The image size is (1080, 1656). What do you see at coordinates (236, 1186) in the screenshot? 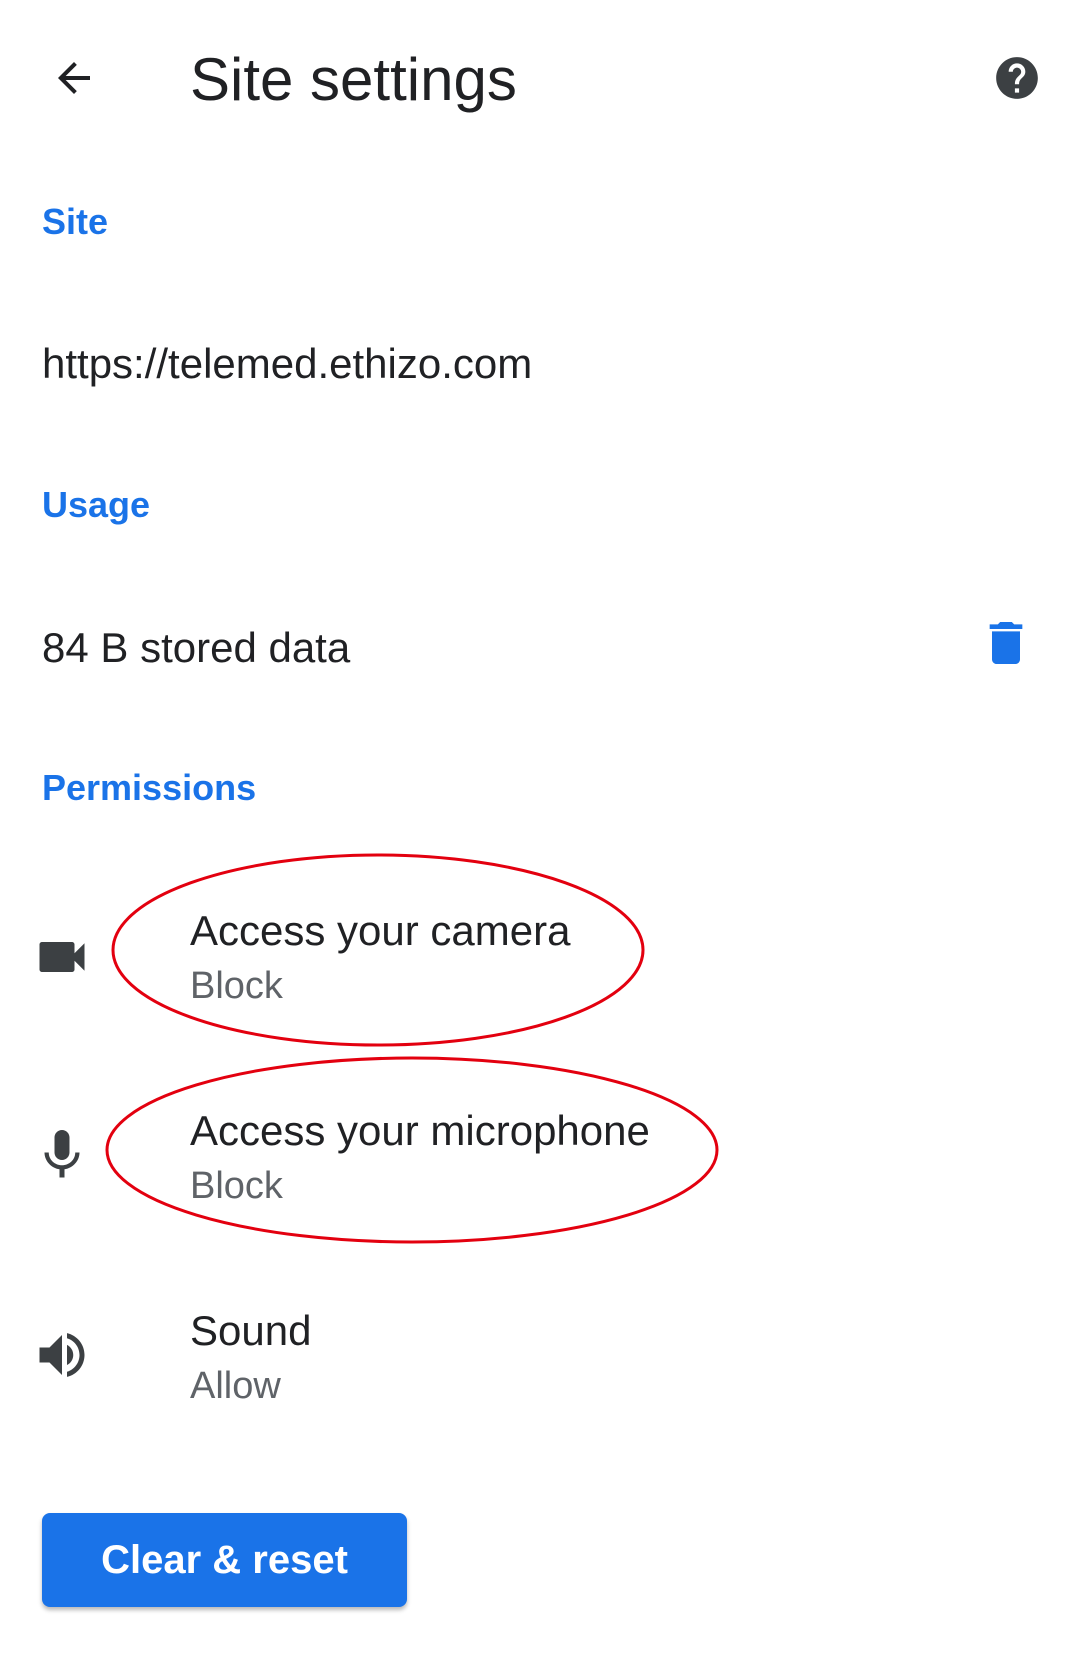
I see `permission-value-microphone: Block` at bounding box center [236, 1186].